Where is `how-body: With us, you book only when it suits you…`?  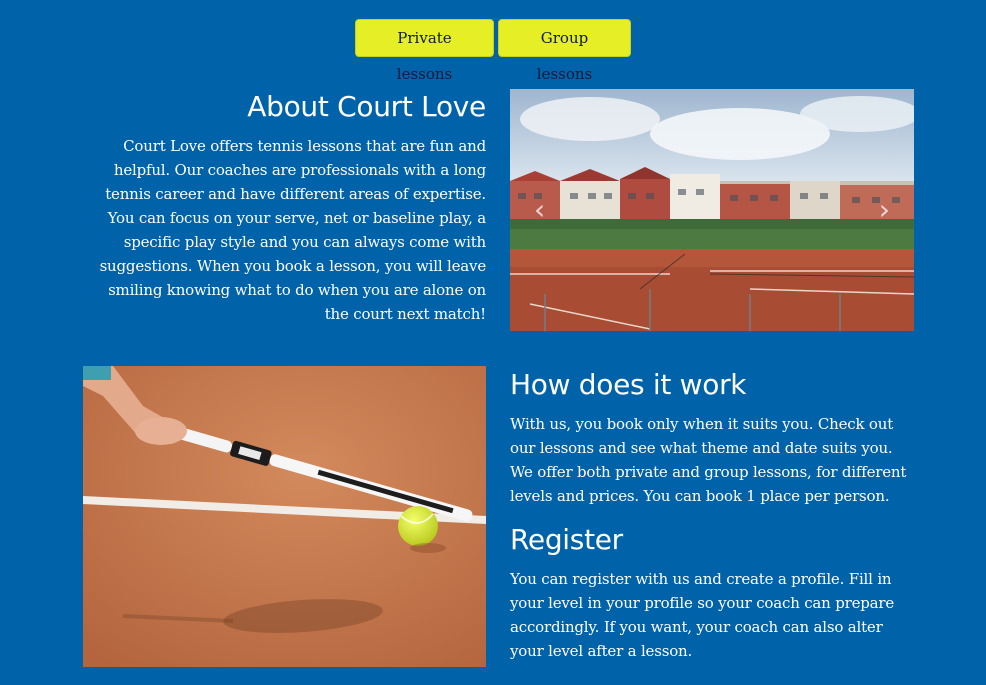
how-body: With us, you book only when it suits you… is located at coordinates (708, 460).